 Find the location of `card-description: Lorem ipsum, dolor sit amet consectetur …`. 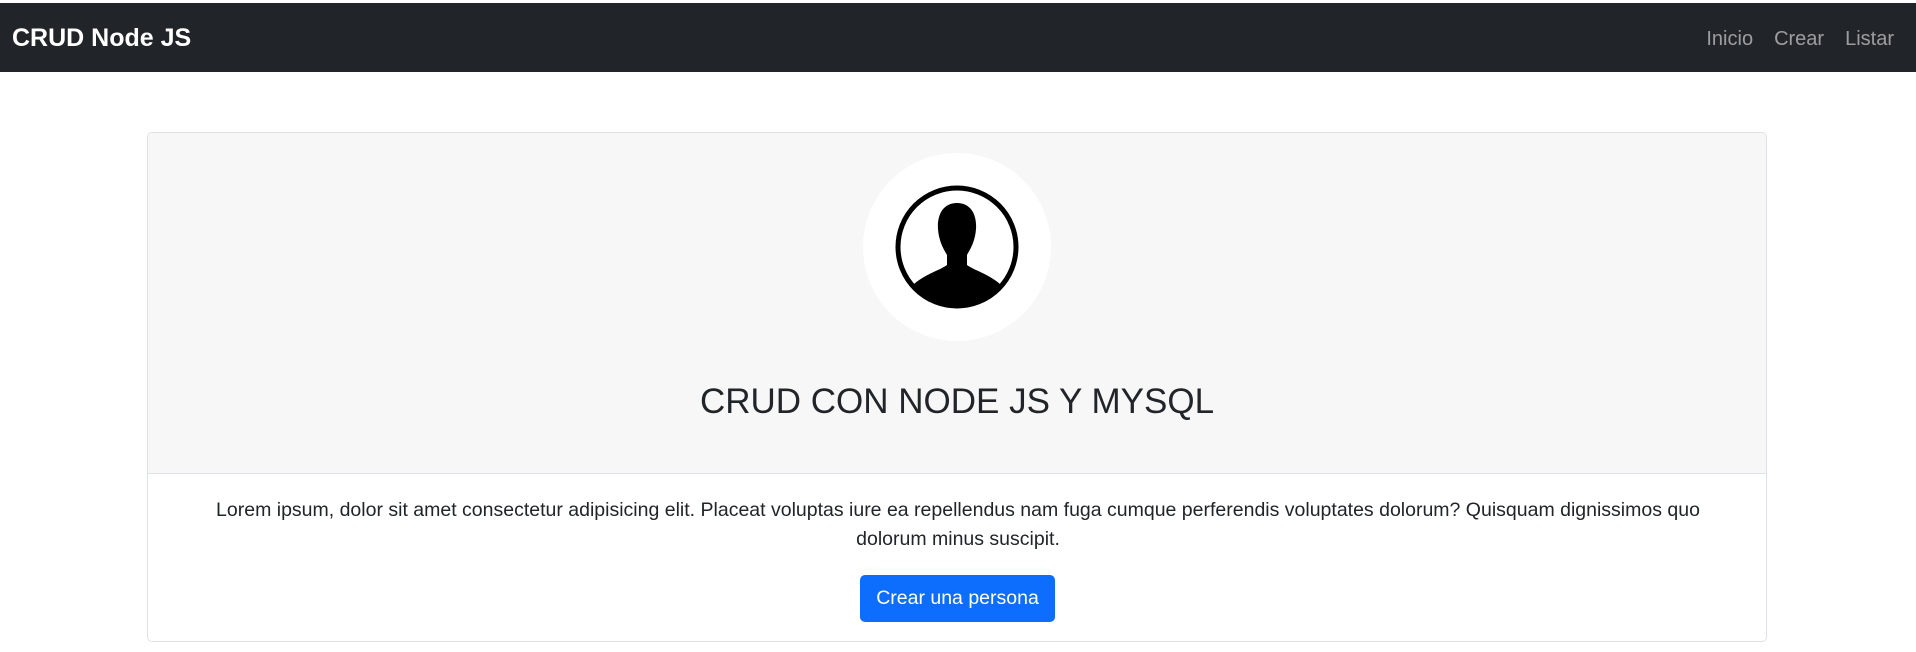

card-description: Lorem ipsum, dolor sit amet consectetur … is located at coordinates (958, 524).